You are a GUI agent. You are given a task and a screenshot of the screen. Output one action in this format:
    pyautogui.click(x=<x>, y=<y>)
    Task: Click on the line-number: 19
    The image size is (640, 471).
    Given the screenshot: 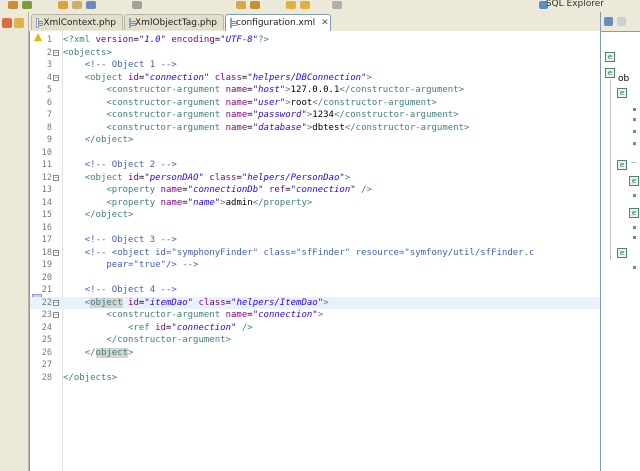 What is the action you would take?
    pyautogui.click(x=46, y=265)
    